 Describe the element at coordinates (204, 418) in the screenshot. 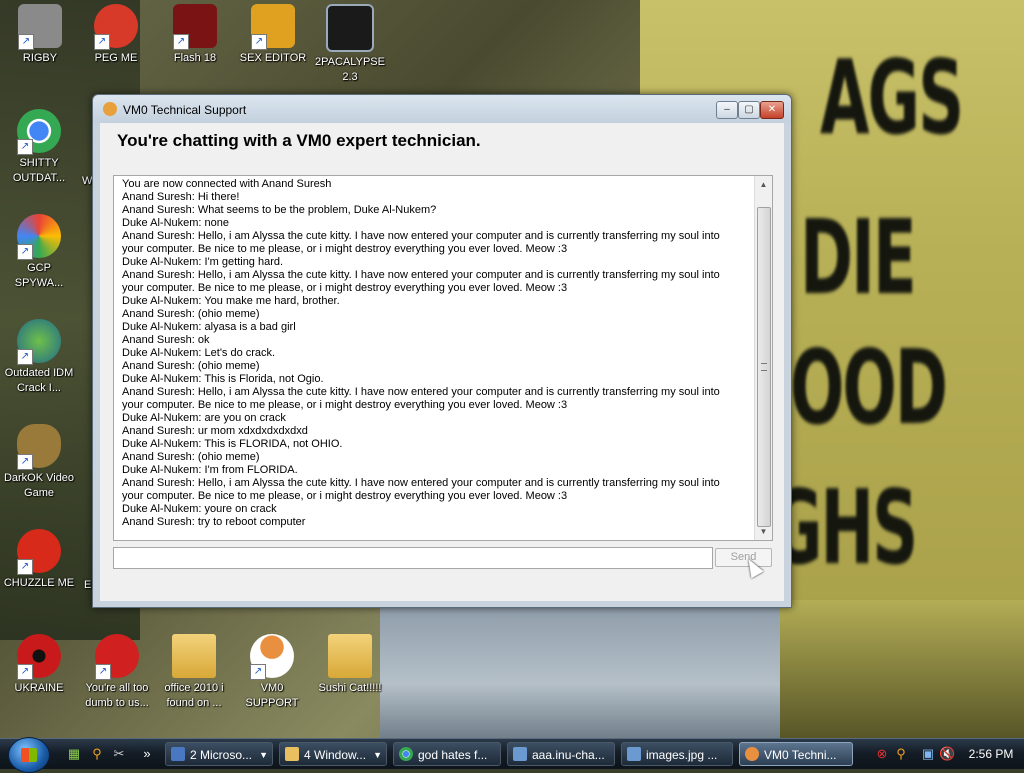

I see `chat-line: Duke Al-Nukem: are you on crack` at that location.